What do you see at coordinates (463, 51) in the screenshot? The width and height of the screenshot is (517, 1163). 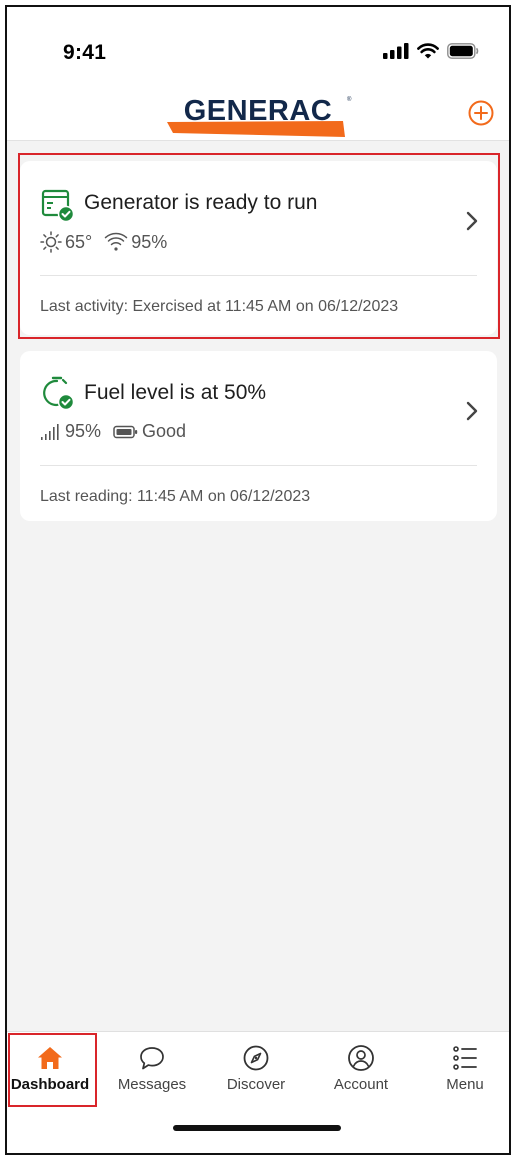 I see `battery-icon` at bounding box center [463, 51].